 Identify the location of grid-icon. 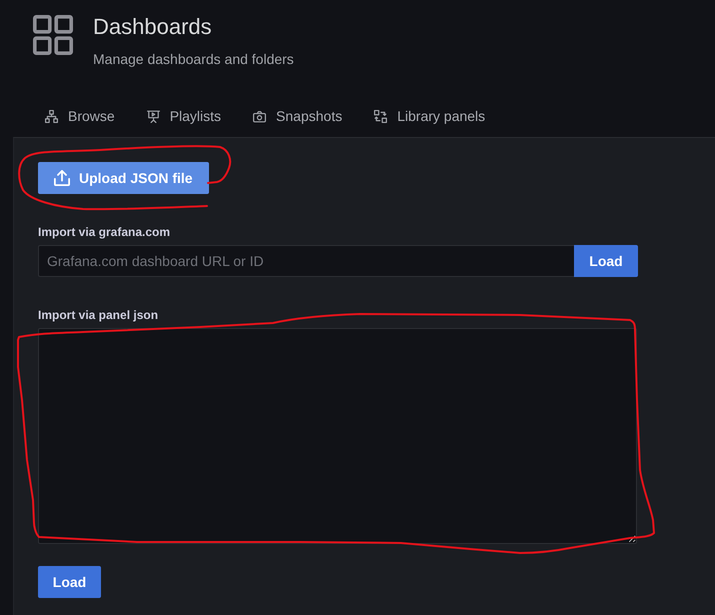
(53, 35).